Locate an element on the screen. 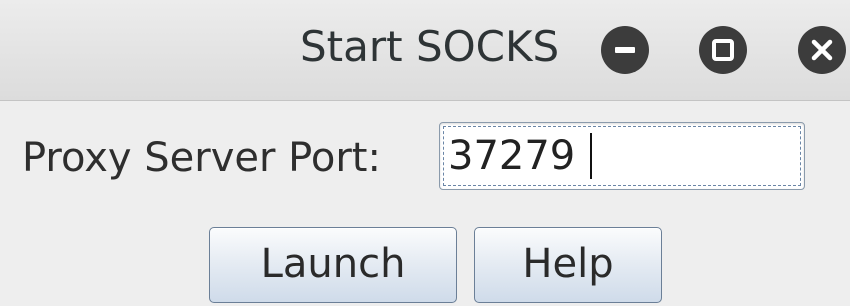 This screenshot has height=306, width=850. close-button is located at coordinates (822, 50).